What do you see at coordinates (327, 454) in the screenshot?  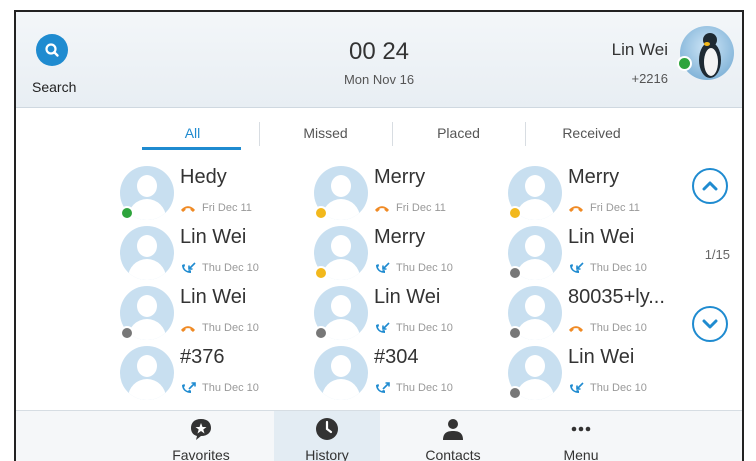 I see `nav-history-label: History` at bounding box center [327, 454].